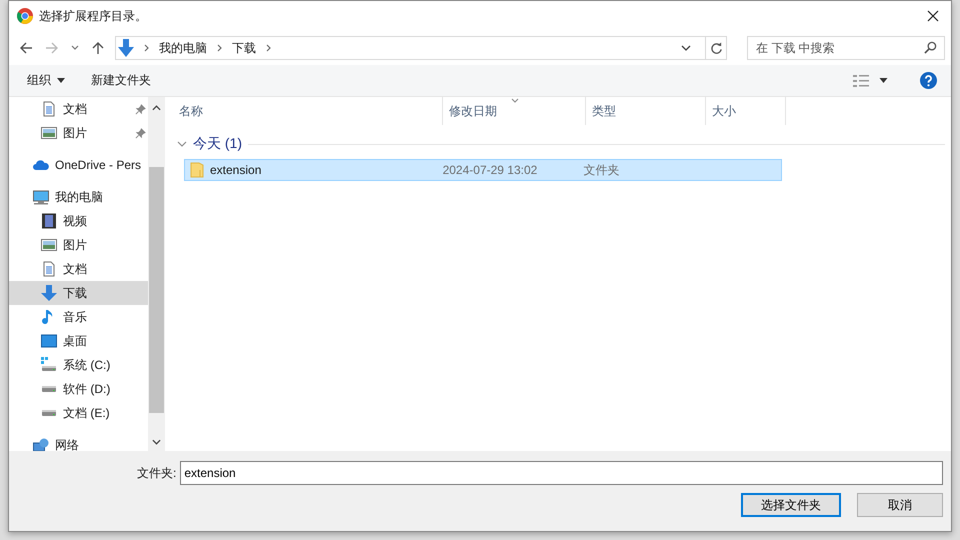 Image resolution: width=960 pixels, height=540 pixels. Describe the element at coordinates (78, 365) in the screenshot. I see `sidebar-item: 系统 (C:)` at that location.